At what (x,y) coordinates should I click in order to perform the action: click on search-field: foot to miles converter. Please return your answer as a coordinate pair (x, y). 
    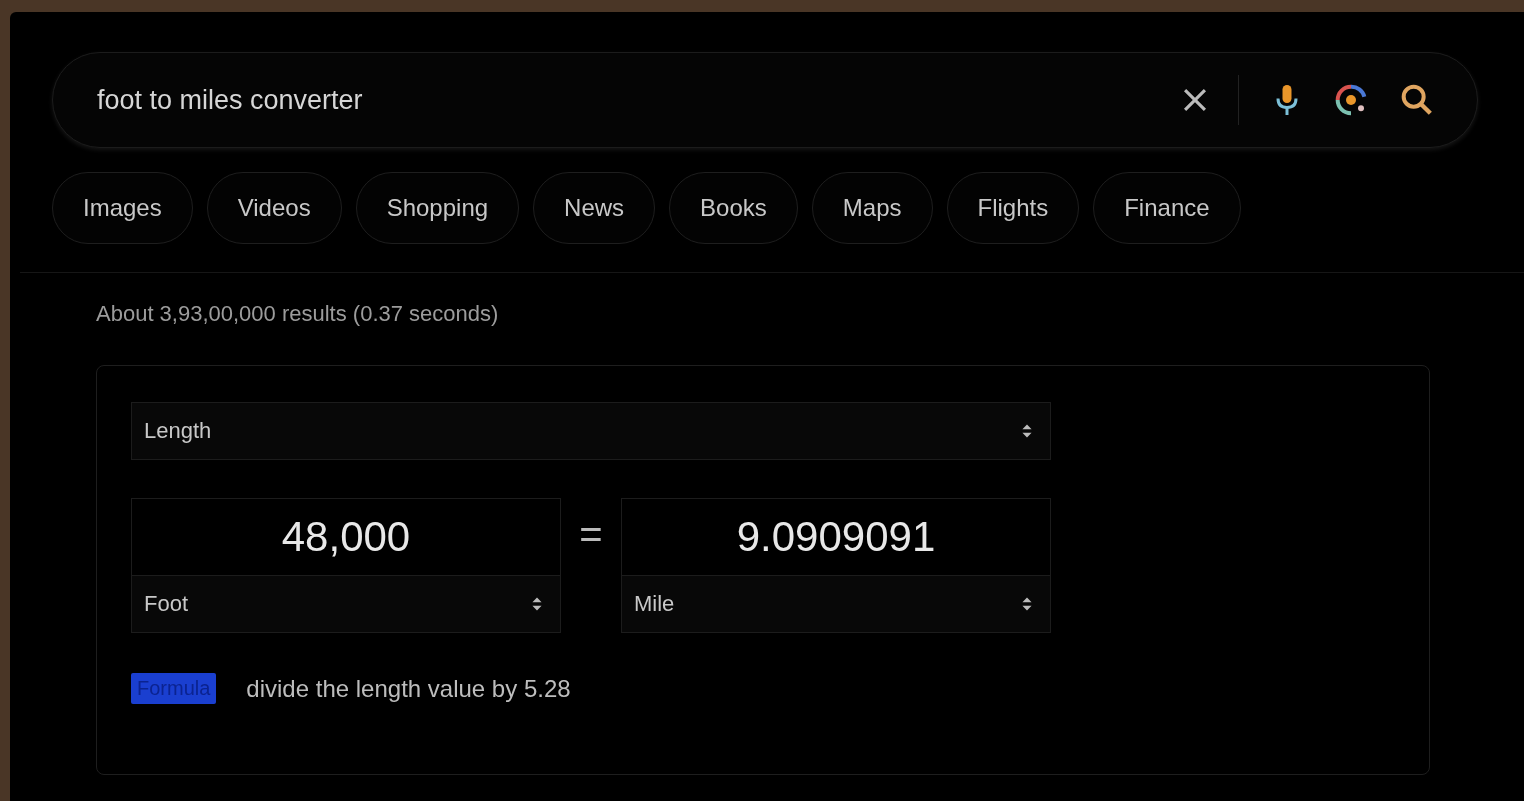
    Looking at the image, I should click on (624, 100).